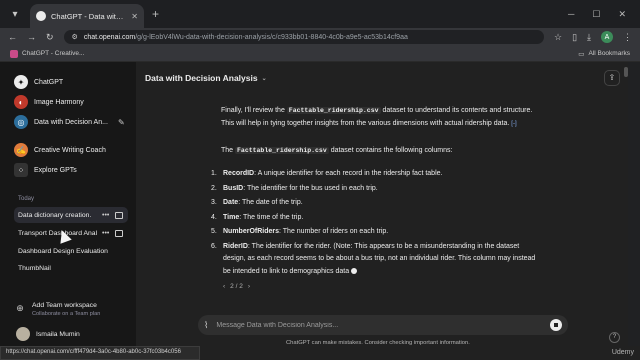  Describe the element at coordinates (251, 231) in the screenshot. I see `column-name: NumberOfRiders` at that location.